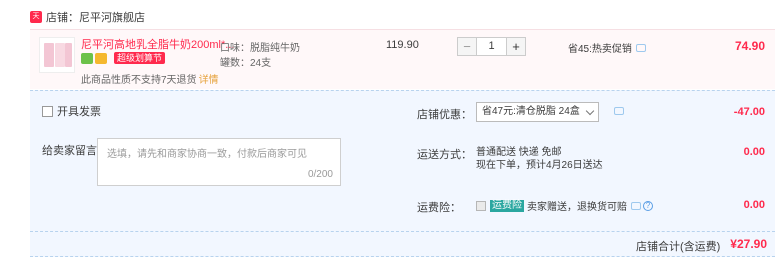  I want to click on insurance-label: 运费险：, so click(439, 208).